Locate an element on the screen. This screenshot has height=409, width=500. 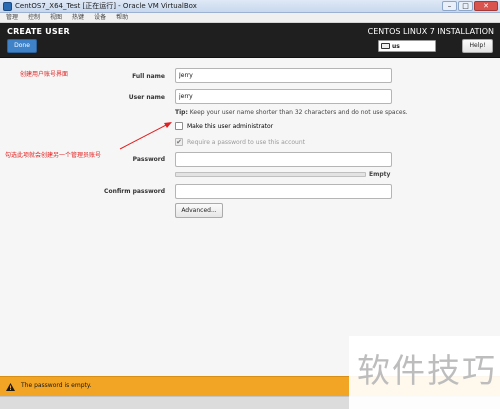
done-button: Done is located at coordinates (22, 46).